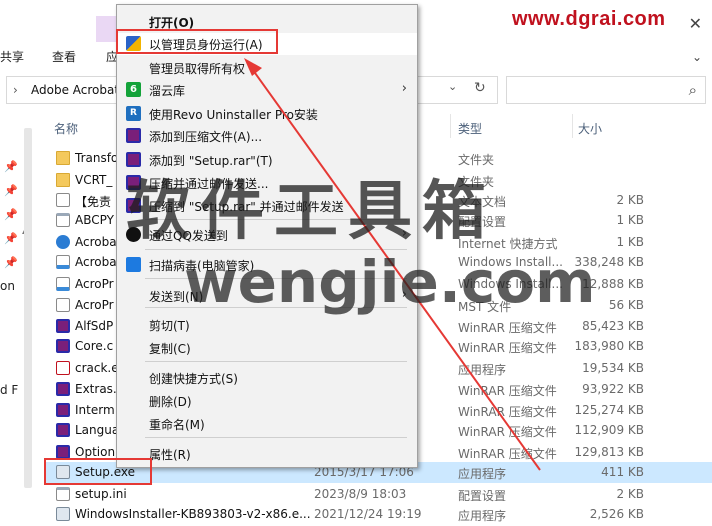  Describe the element at coordinates (267, 401) in the screenshot. I see `context-menu-item: 删除(D)` at that location.